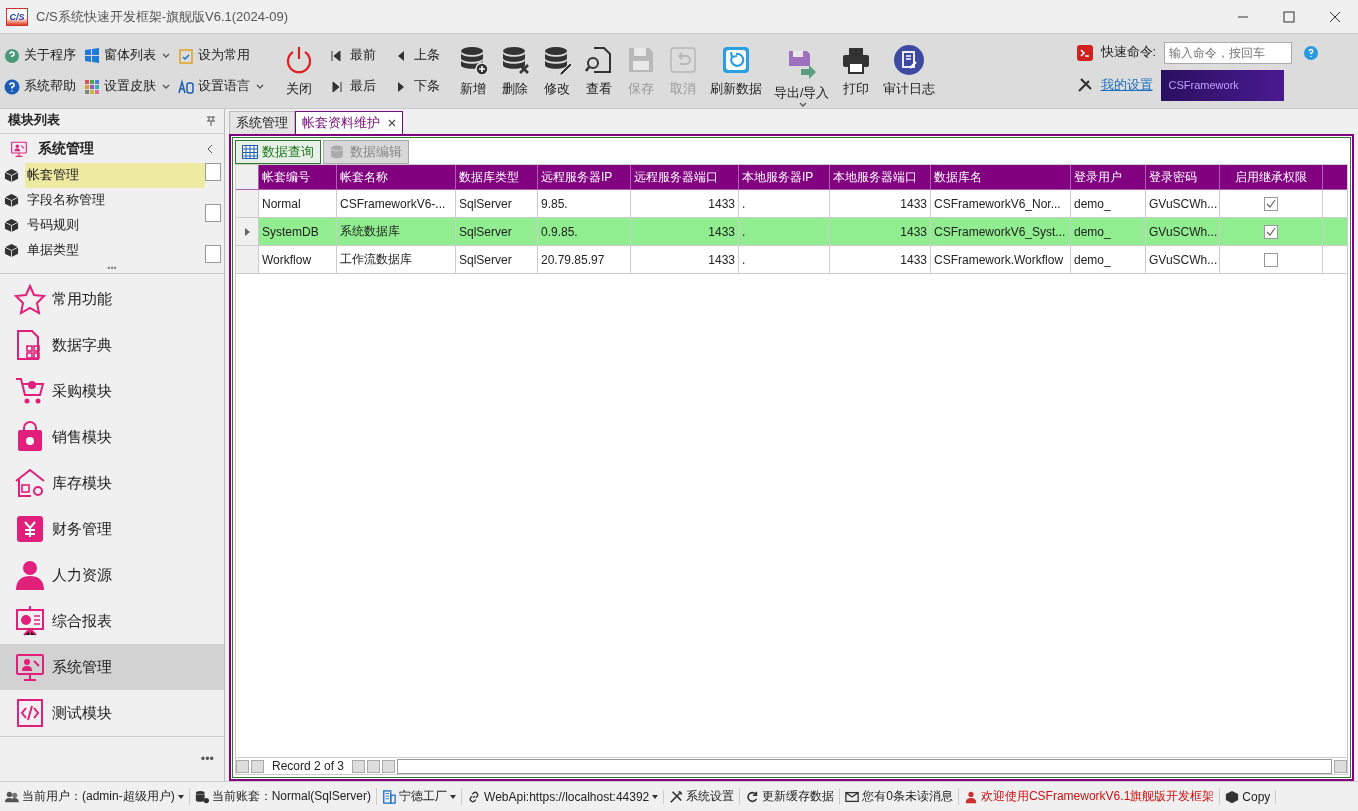 This screenshot has width=1358, height=811. I want to click on nav-button: 最前, so click(353, 55).